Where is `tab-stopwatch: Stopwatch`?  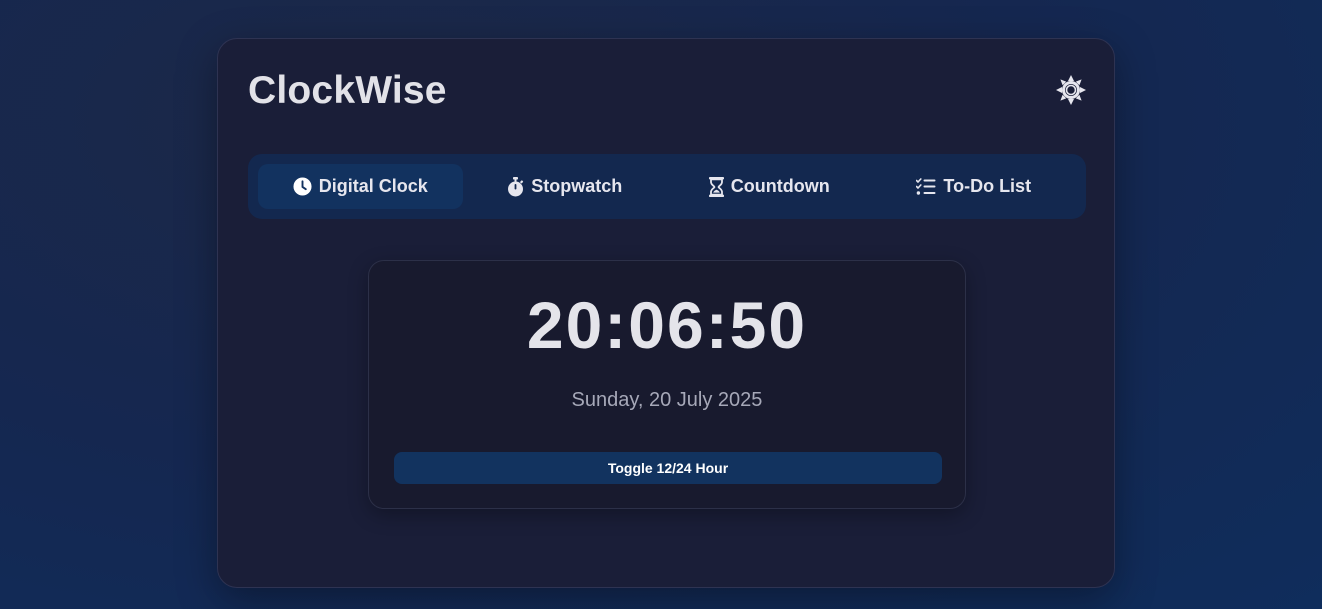
tab-stopwatch: Stopwatch is located at coordinates (565, 186).